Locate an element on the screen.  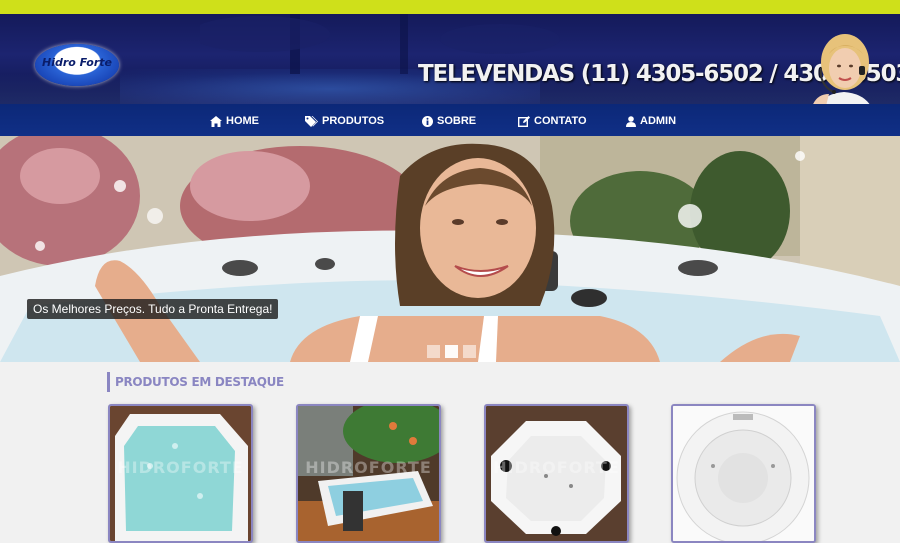
nav-produtos: PRODUTOS is located at coordinates (344, 121).